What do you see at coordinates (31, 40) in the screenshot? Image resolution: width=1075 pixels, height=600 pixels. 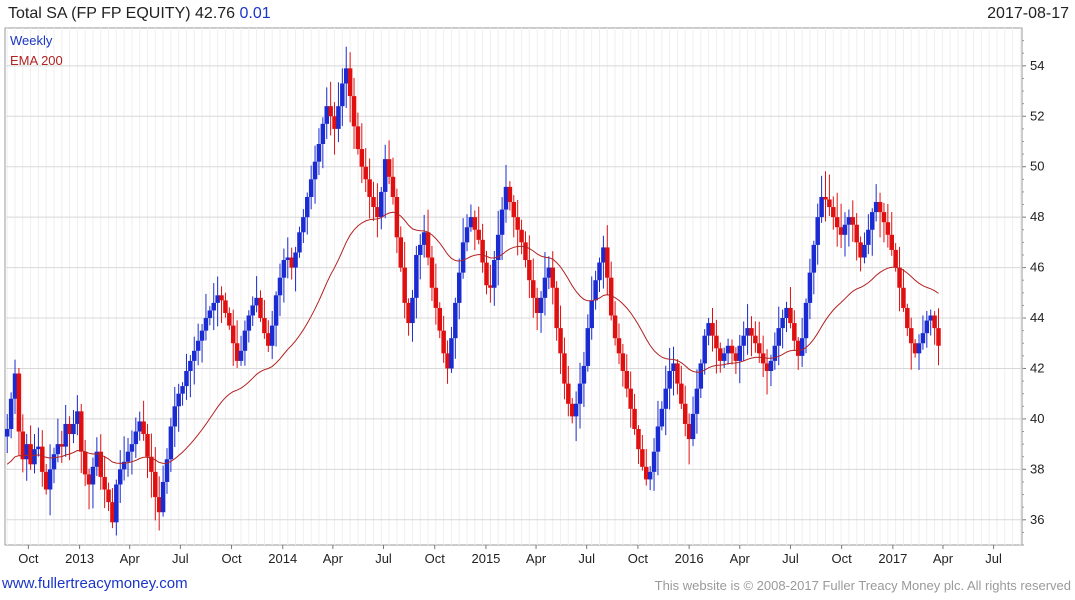 I see `legend-entry: Weekly` at bounding box center [31, 40].